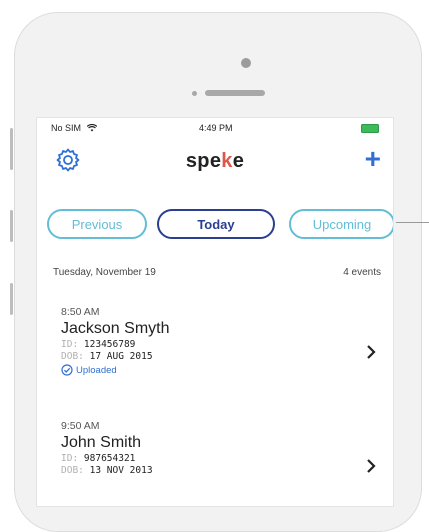  Describe the element at coordinates (220, 470) in the screenshot. I see `event-dob-row: DOB: 13 NOV 2013` at that location.